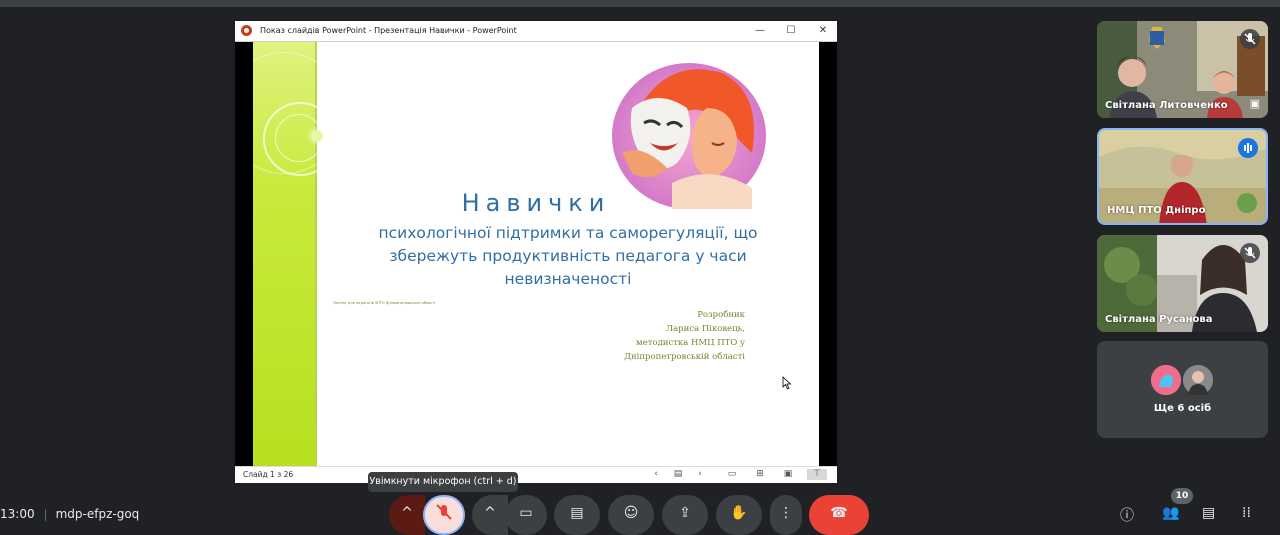  Describe the element at coordinates (1156, 210) in the screenshot. I see `participant-name: НМЦ ПТО Дніпро` at that location.